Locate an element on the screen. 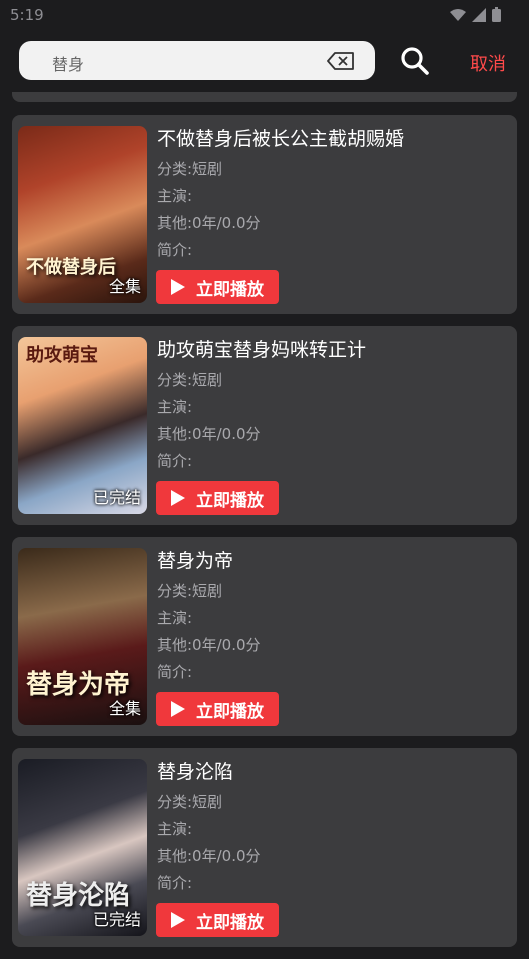 This screenshot has width=529, height=959. search-query-text: 替身 is located at coordinates (68, 64).